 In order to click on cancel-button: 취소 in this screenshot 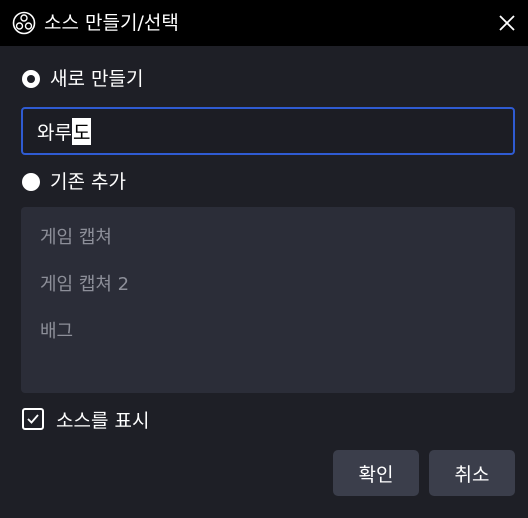, I will do `click(472, 473)`.